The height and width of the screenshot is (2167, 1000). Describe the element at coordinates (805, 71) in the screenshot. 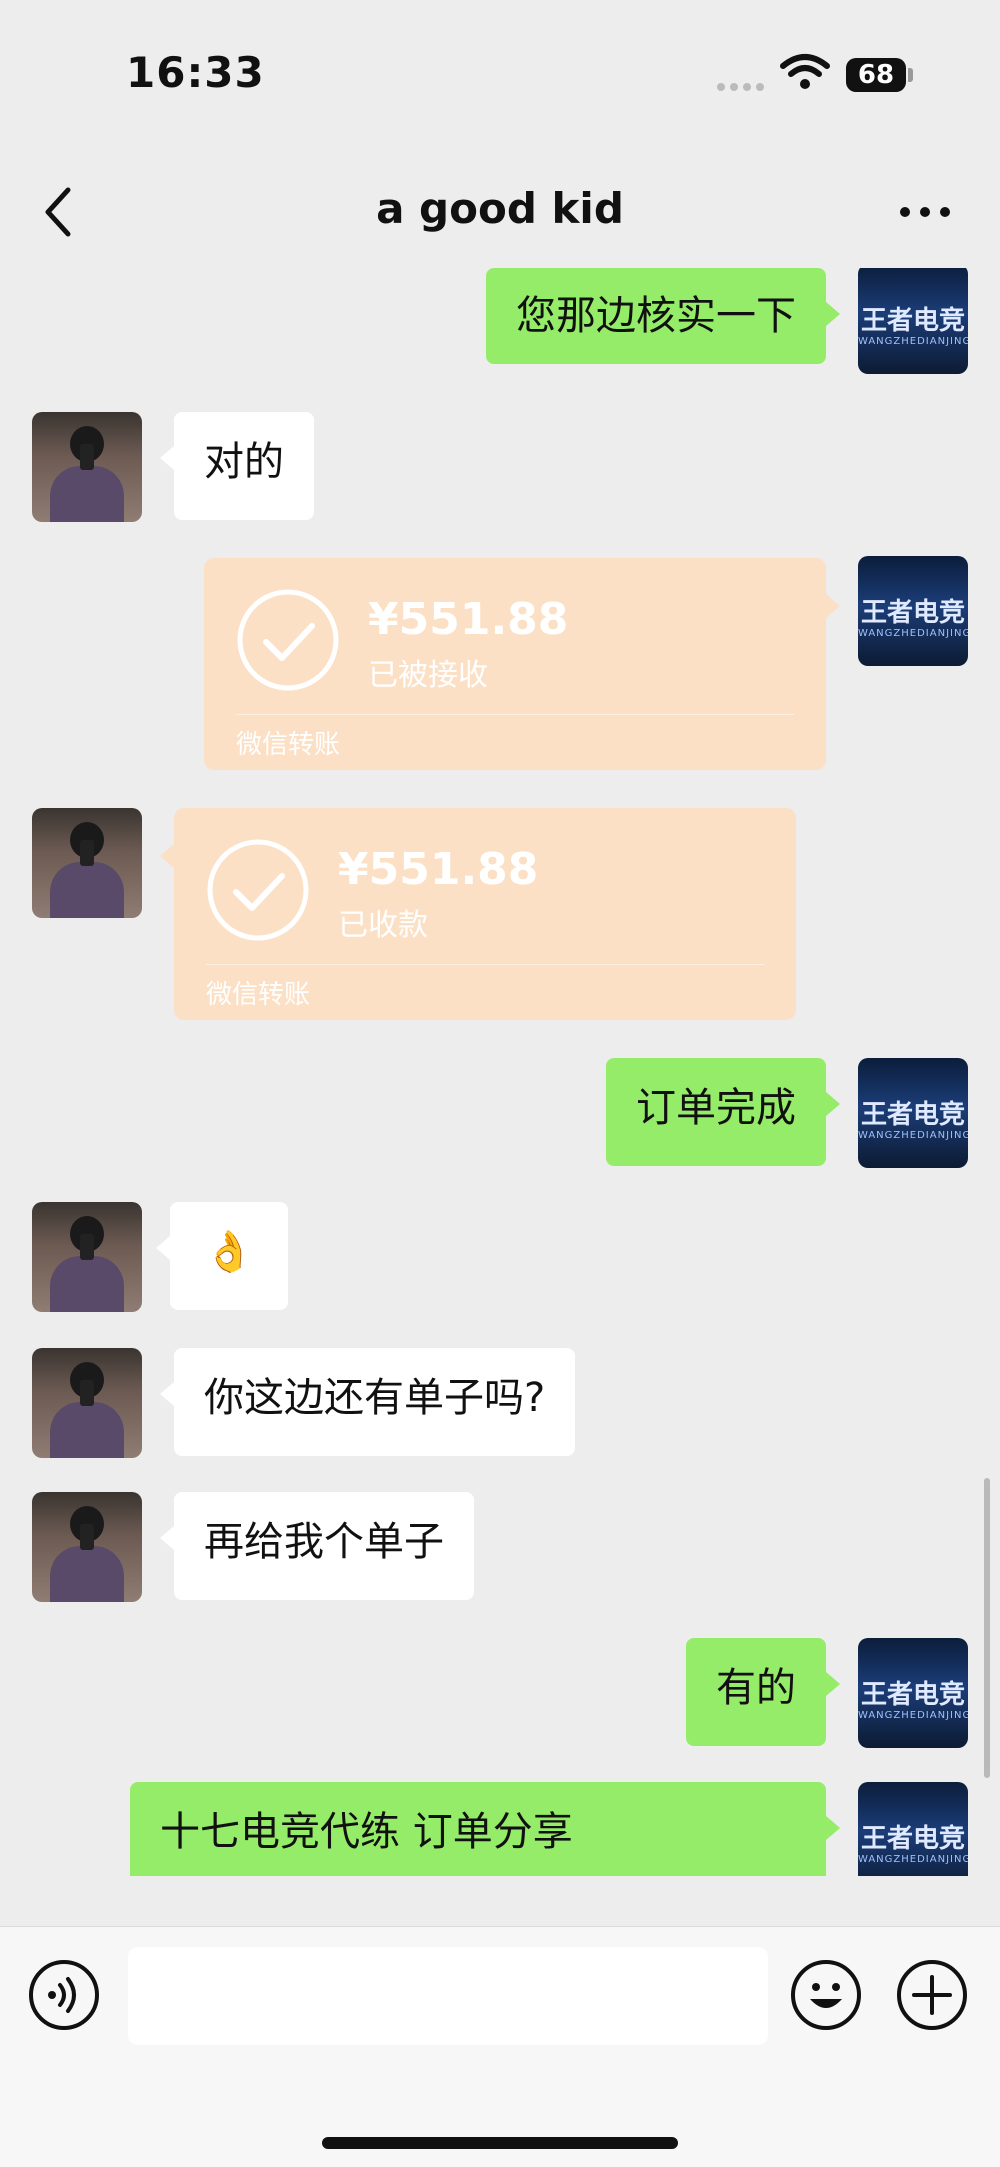

I see `wifi-icon` at that location.